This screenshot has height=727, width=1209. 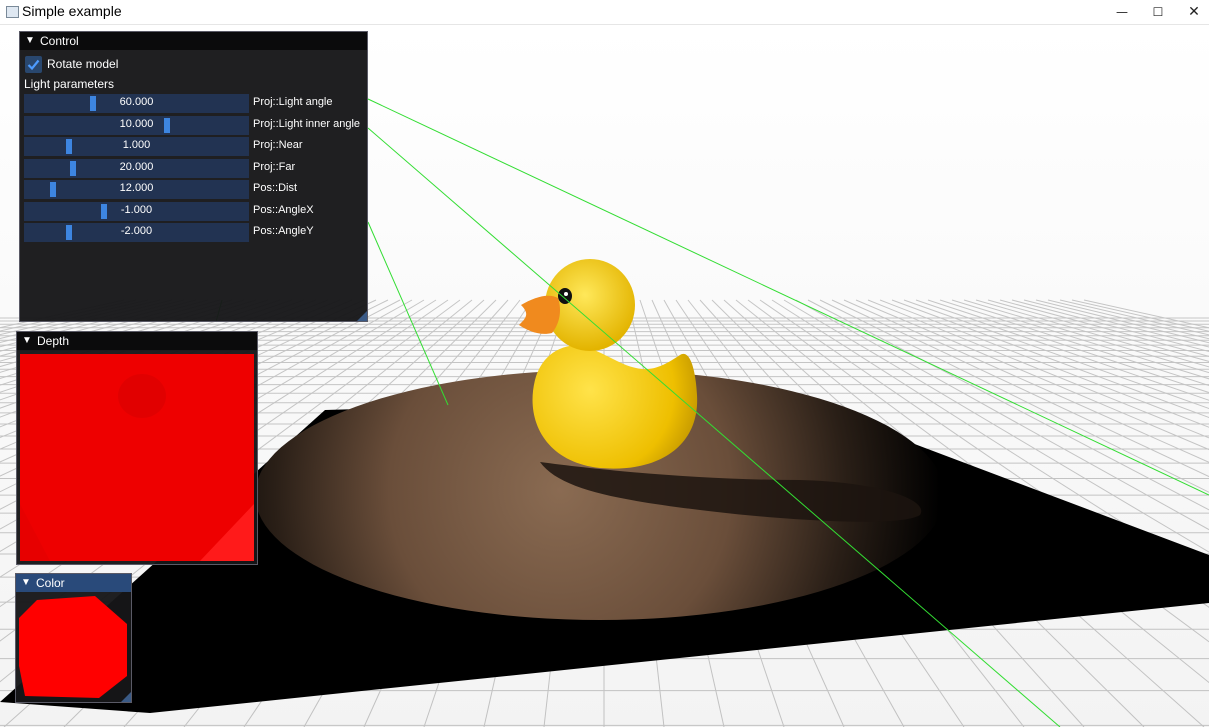 I want to click on slider-label: Pos::Dist, so click(x=275, y=188).